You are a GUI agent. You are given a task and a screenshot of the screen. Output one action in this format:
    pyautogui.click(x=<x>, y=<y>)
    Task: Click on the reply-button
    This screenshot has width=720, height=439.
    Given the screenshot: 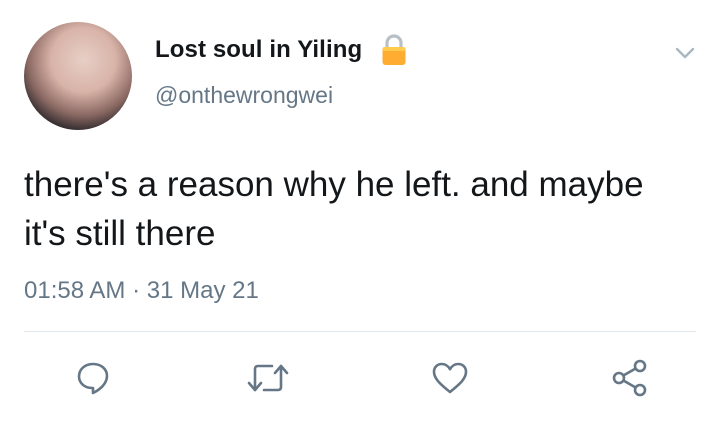 What is the action you would take?
    pyautogui.click(x=93, y=378)
    